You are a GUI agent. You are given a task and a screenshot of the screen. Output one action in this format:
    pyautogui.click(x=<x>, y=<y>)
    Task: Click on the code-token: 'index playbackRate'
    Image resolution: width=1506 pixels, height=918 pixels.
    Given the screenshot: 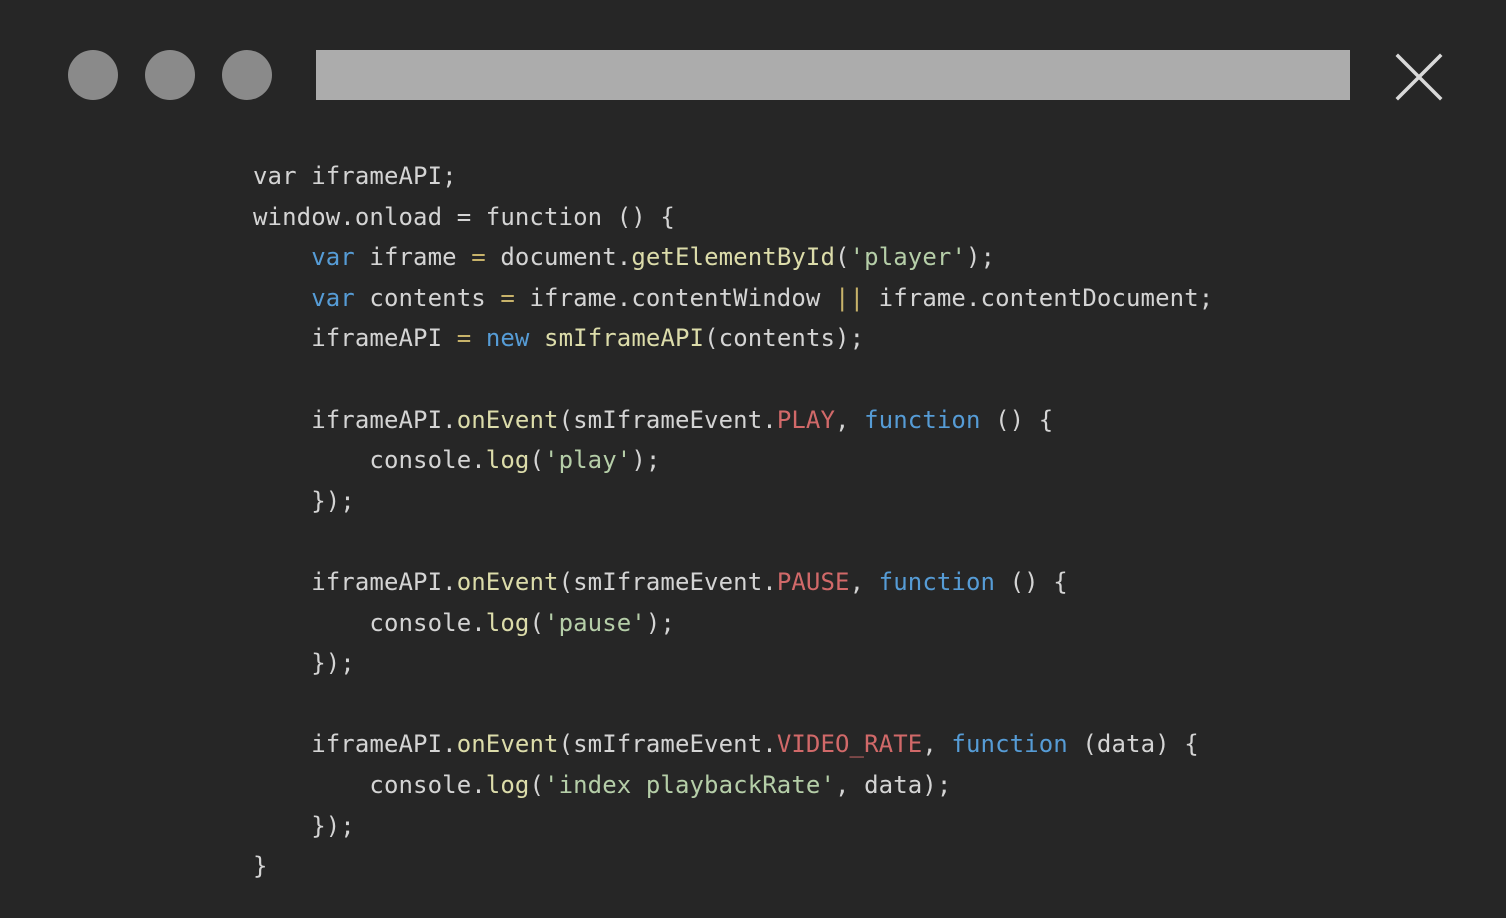 What is the action you would take?
    pyautogui.click(x=689, y=784)
    